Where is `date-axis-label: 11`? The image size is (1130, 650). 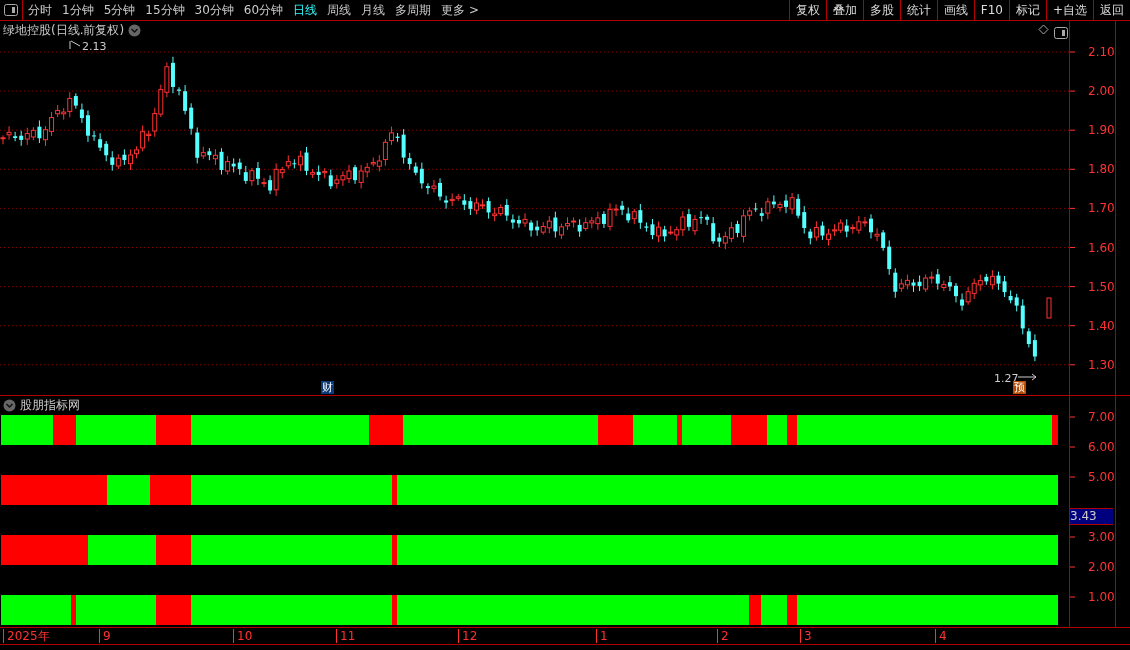 date-axis-label: 11 is located at coordinates (346, 636).